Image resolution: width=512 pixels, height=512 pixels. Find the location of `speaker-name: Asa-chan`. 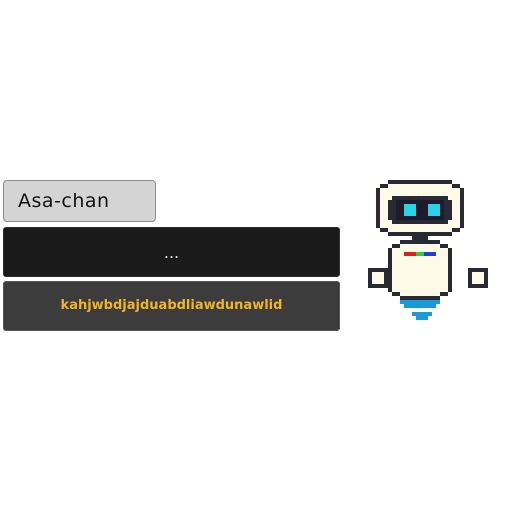

speaker-name: Asa-chan is located at coordinates (64, 201).